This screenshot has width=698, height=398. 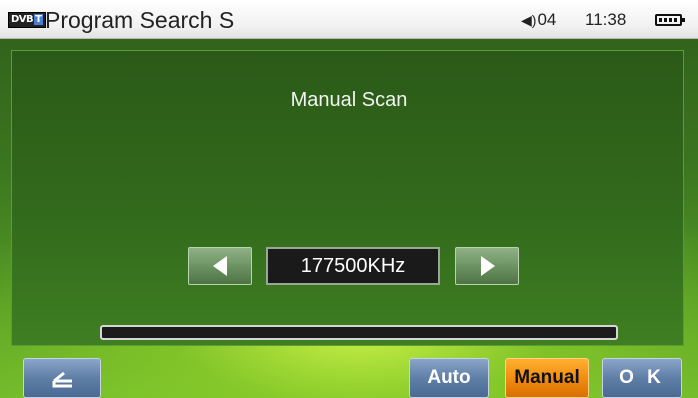 I want to click on window-title: Program Search S, so click(x=140, y=20).